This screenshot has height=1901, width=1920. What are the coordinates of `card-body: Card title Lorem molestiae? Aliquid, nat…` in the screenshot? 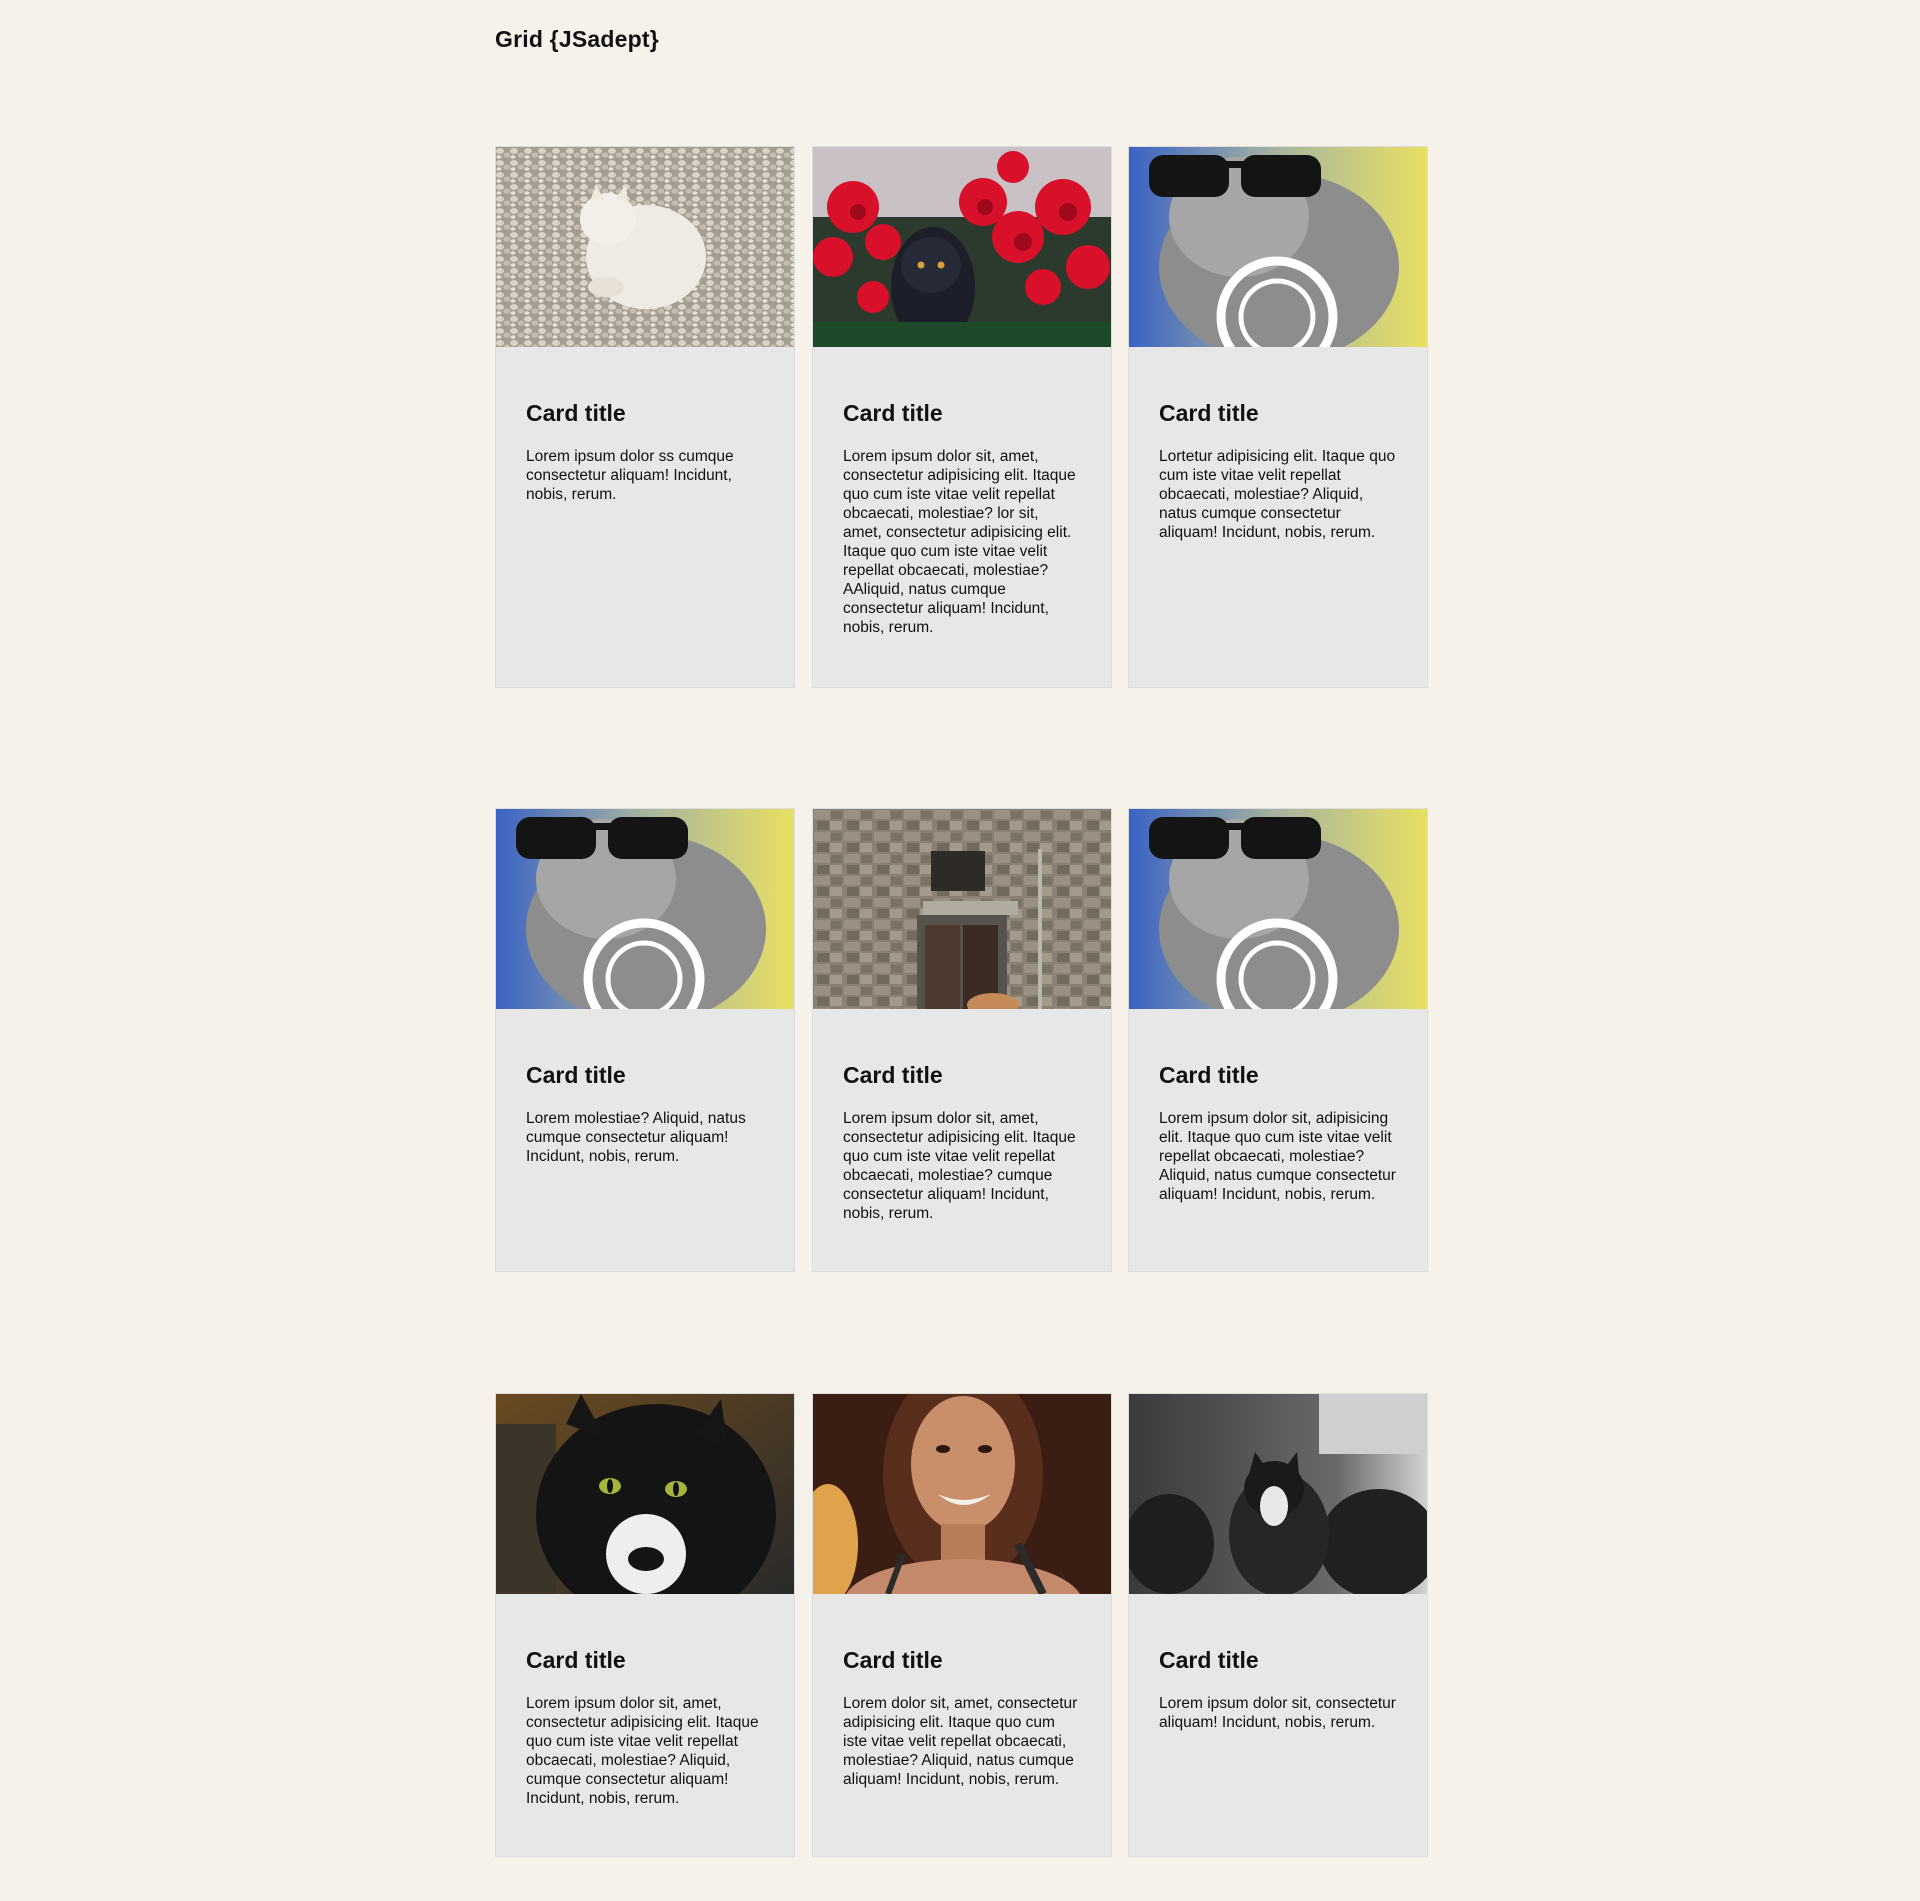 It's located at (645, 1097).